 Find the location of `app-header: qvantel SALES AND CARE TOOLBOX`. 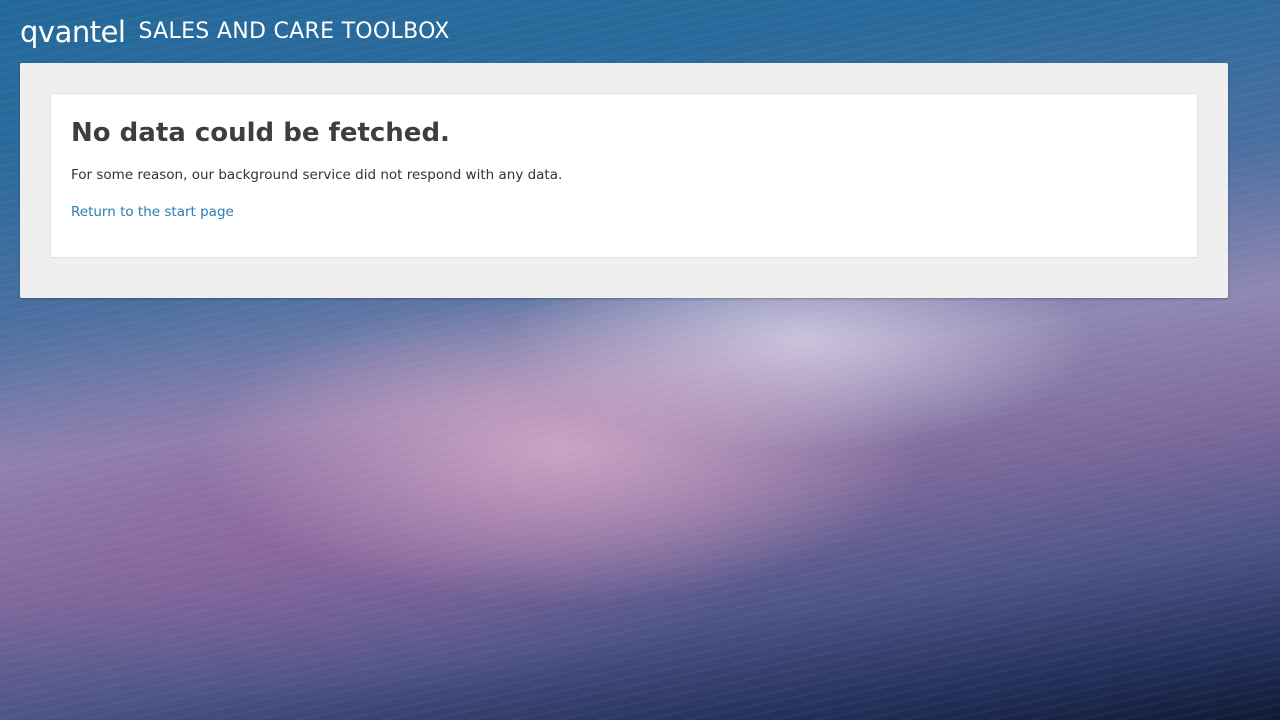

app-header: qvantel SALES AND CARE TOOLBOX is located at coordinates (235, 32).